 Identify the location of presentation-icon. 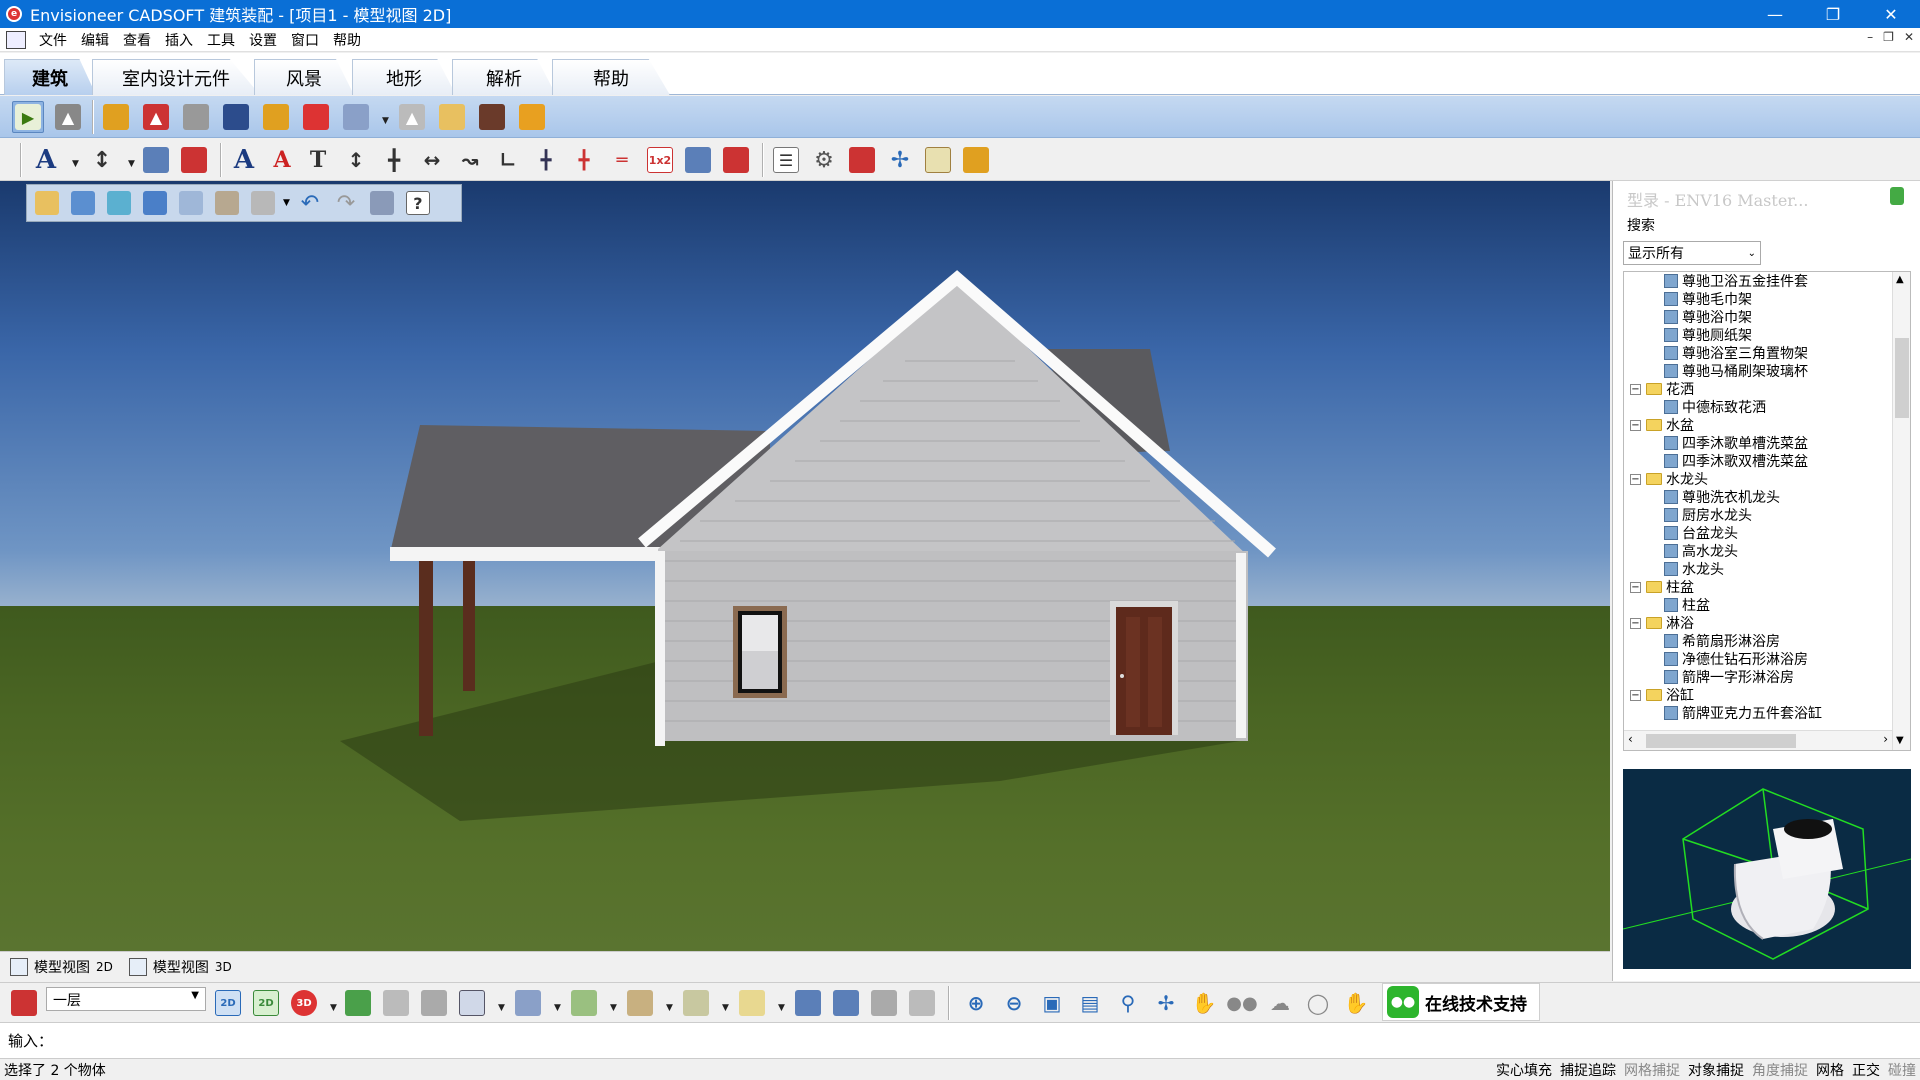
(396, 1003).